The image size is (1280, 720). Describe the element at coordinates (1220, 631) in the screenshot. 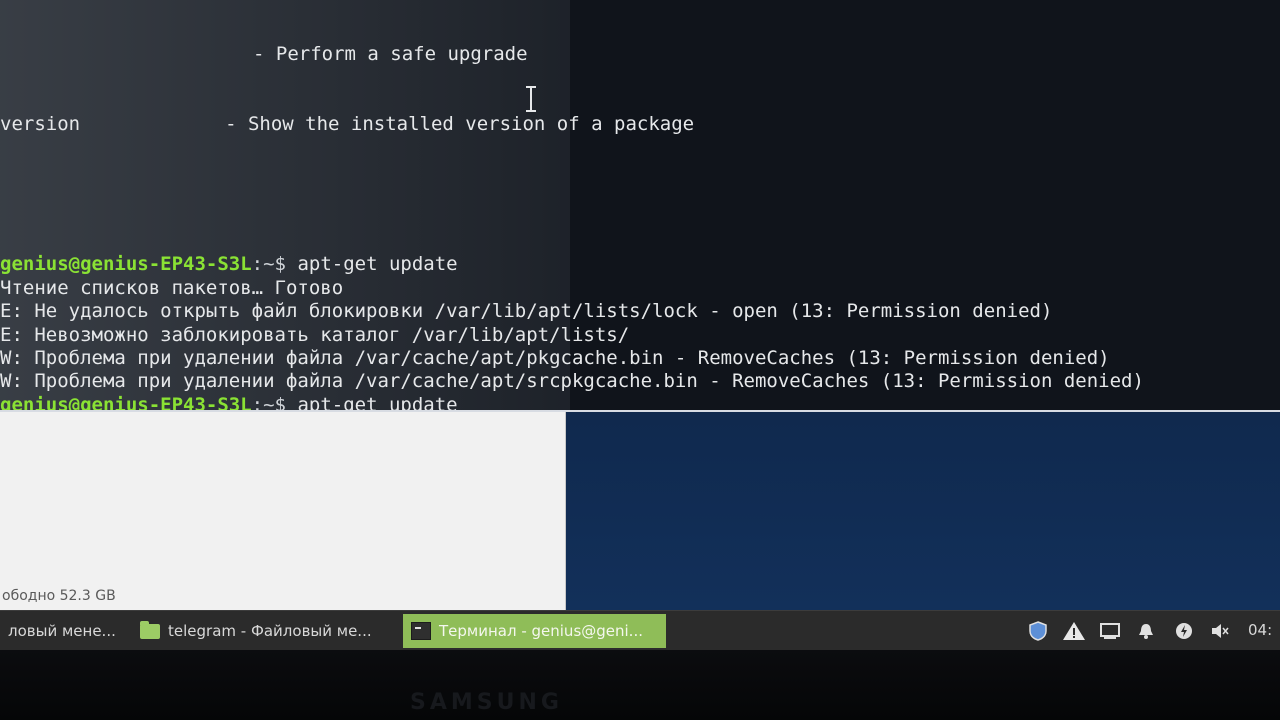

I see `volume-icon` at that location.